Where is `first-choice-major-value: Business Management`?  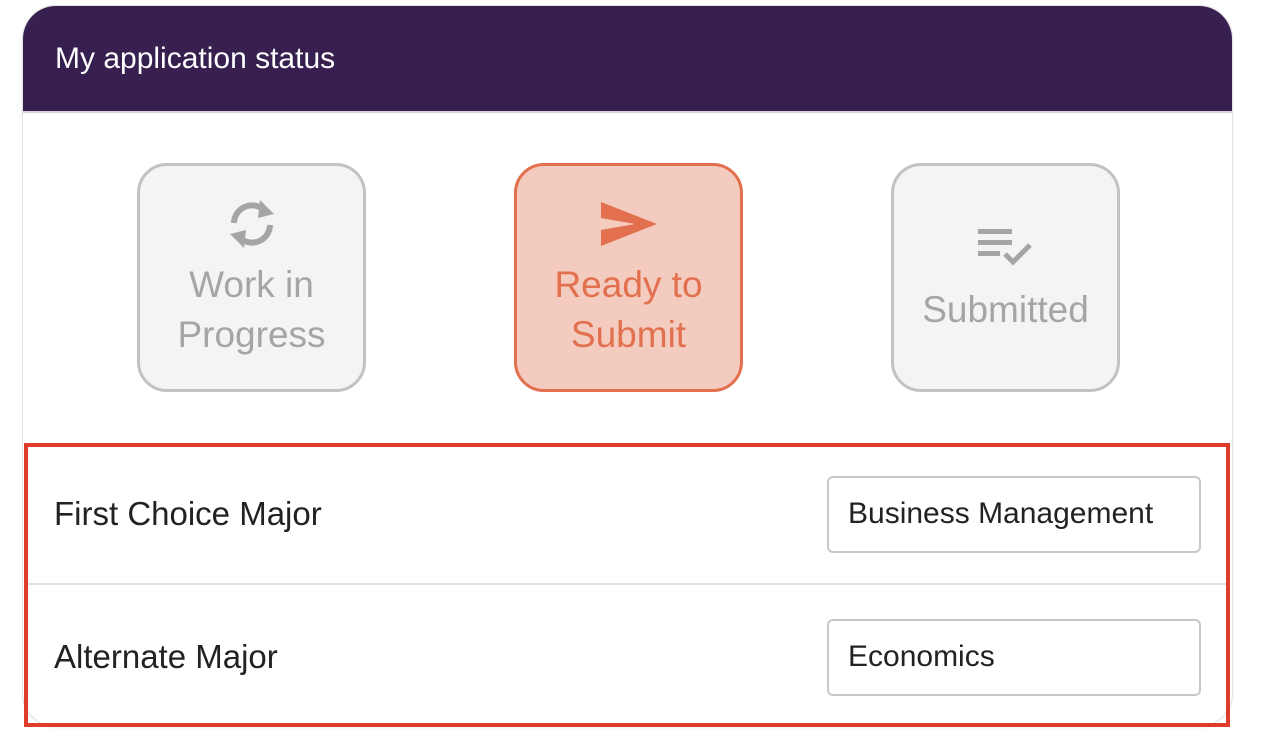
first-choice-major-value: Business Management is located at coordinates (1001, 513).